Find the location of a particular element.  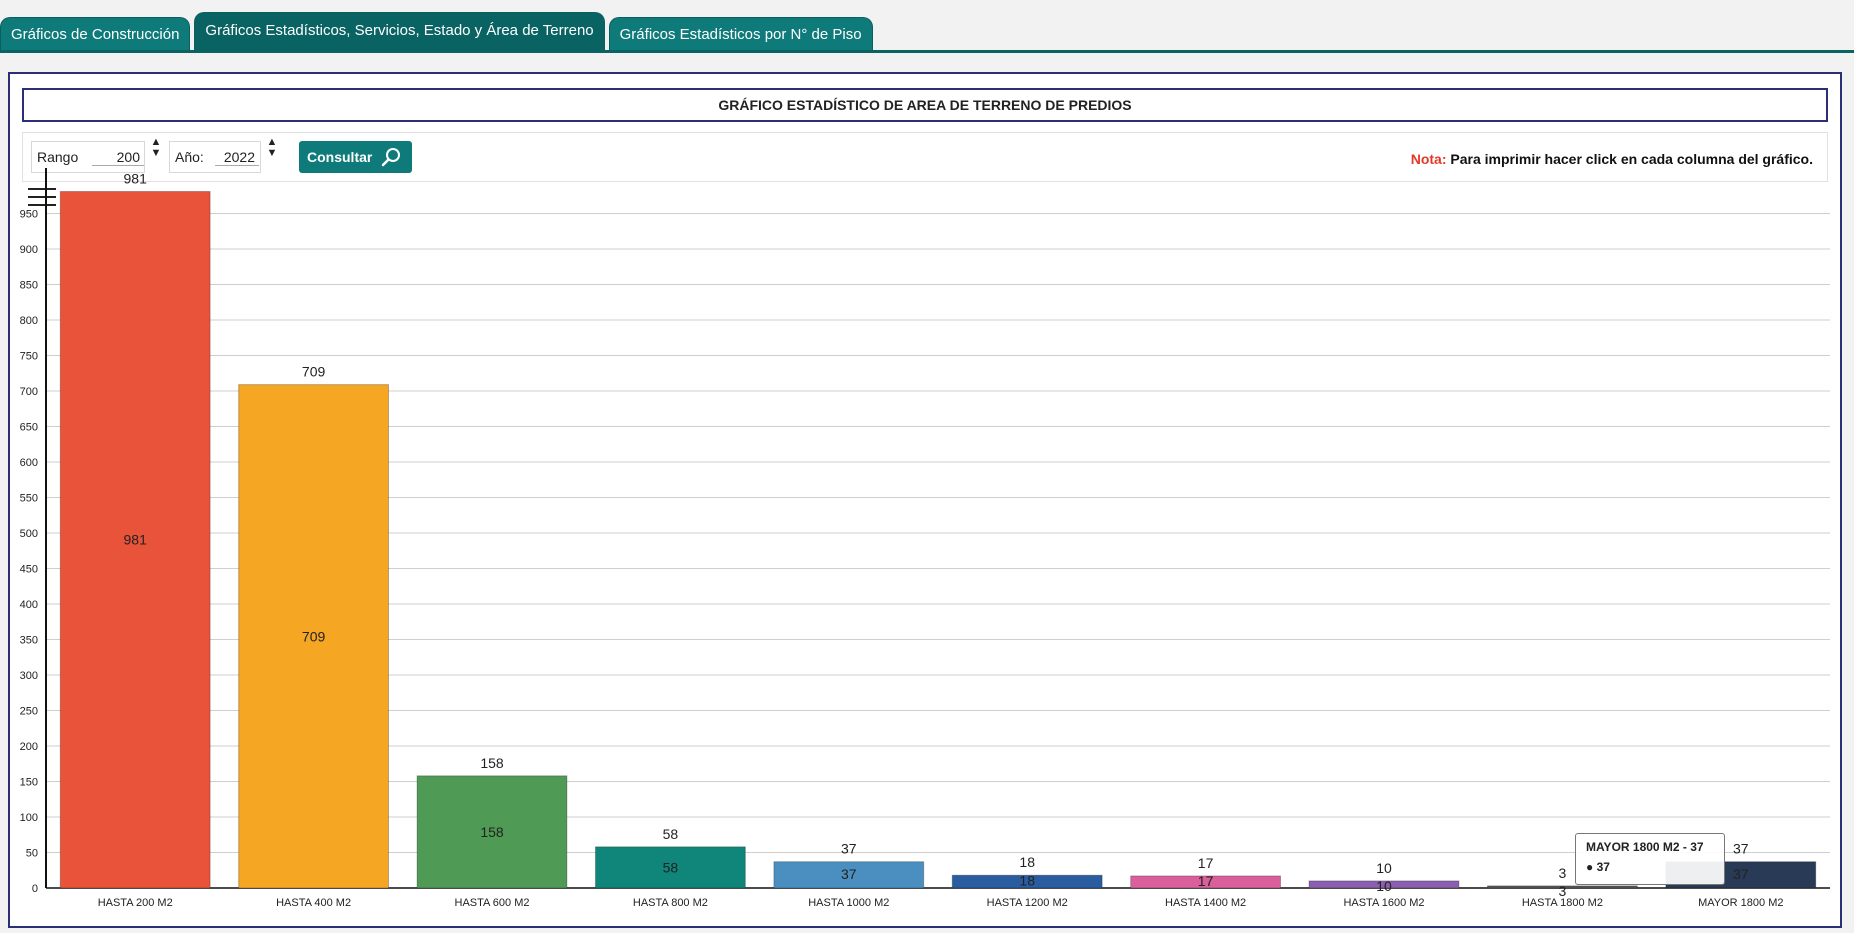

bar-value-label-inside: 981 is located at coordinates (136, 540).